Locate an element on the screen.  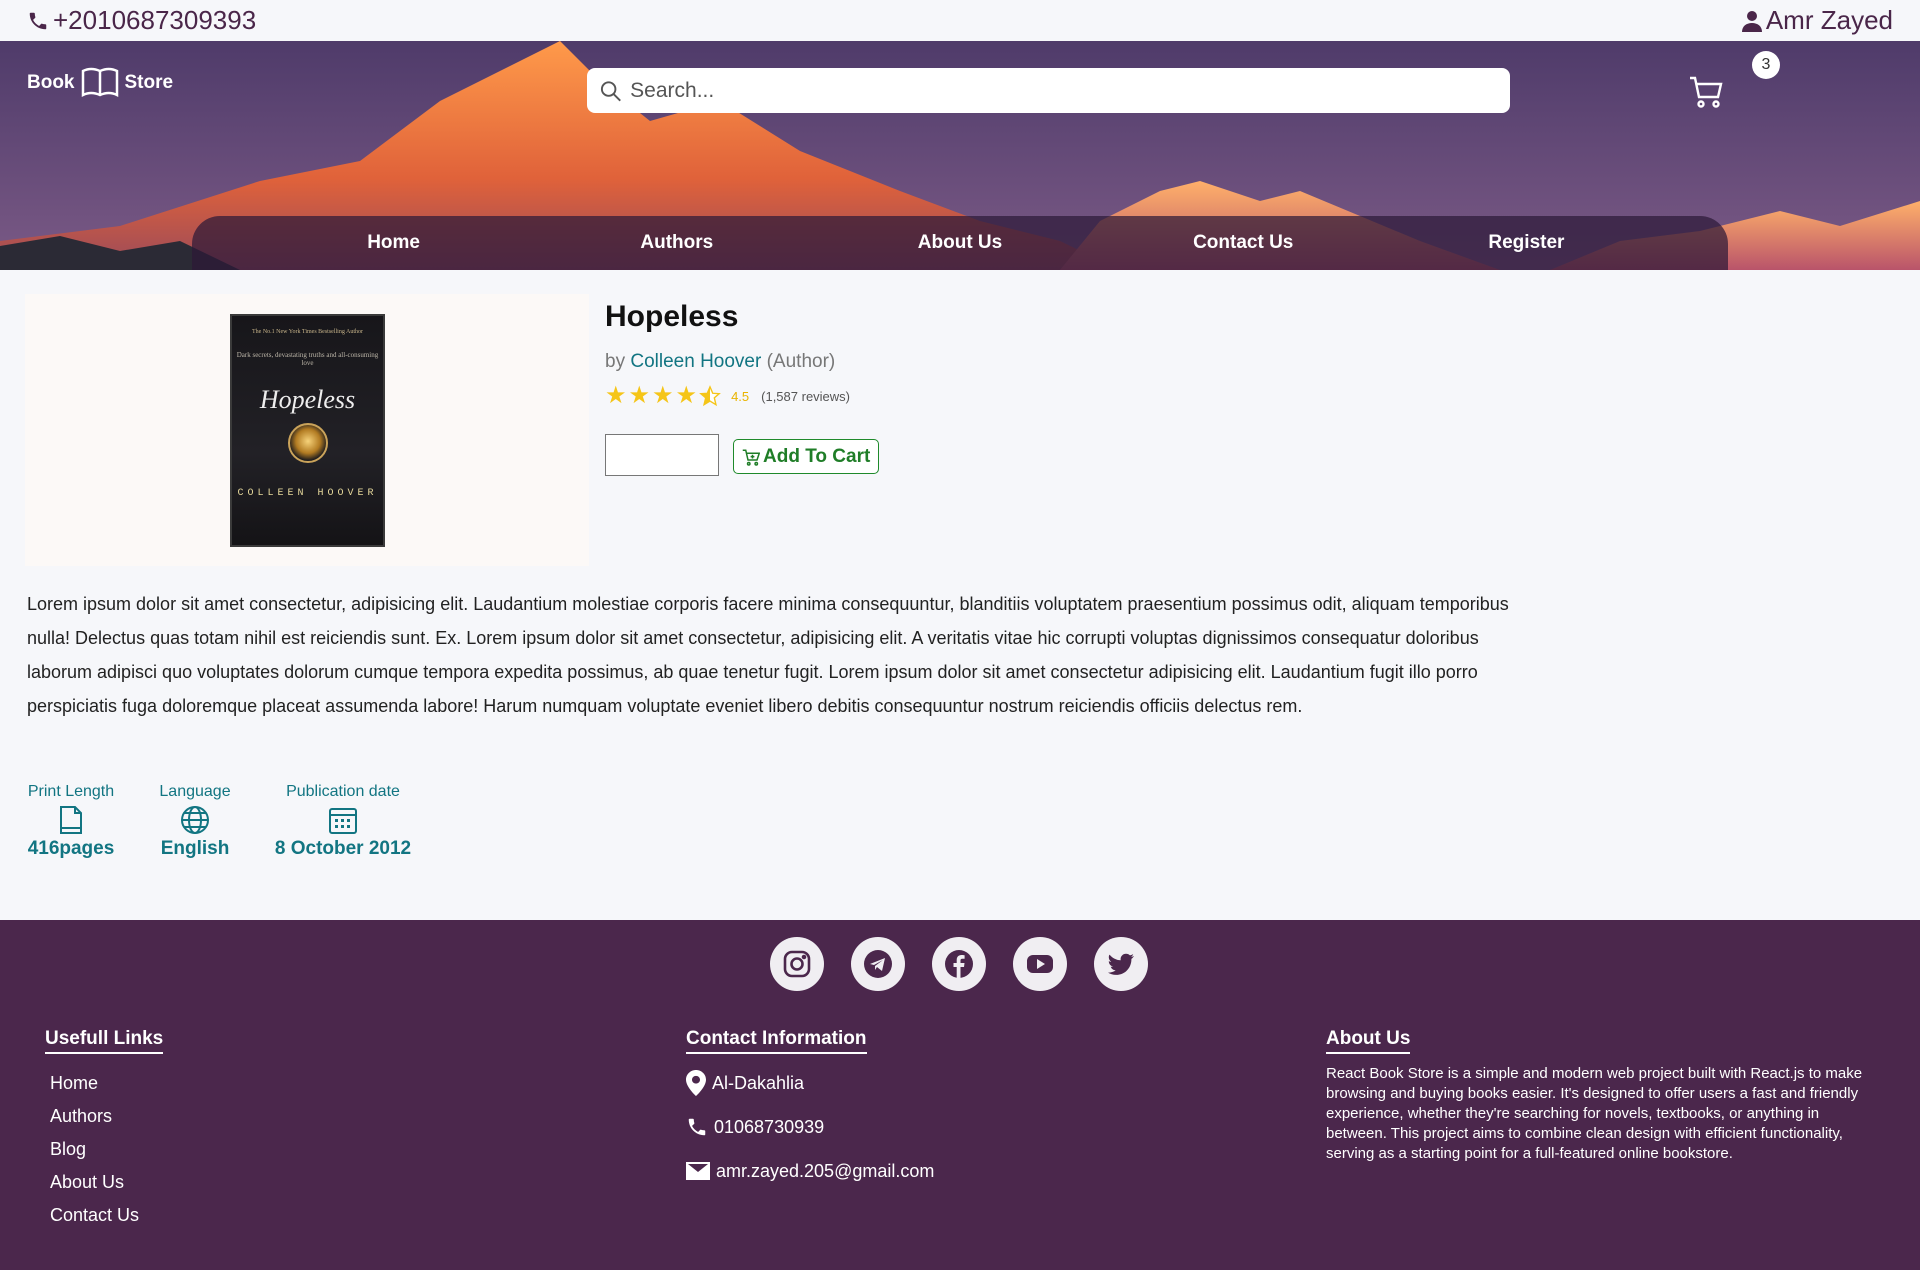
detail-publication-date: Publication date 8 October 2012 is located at coordinates (343, 821).